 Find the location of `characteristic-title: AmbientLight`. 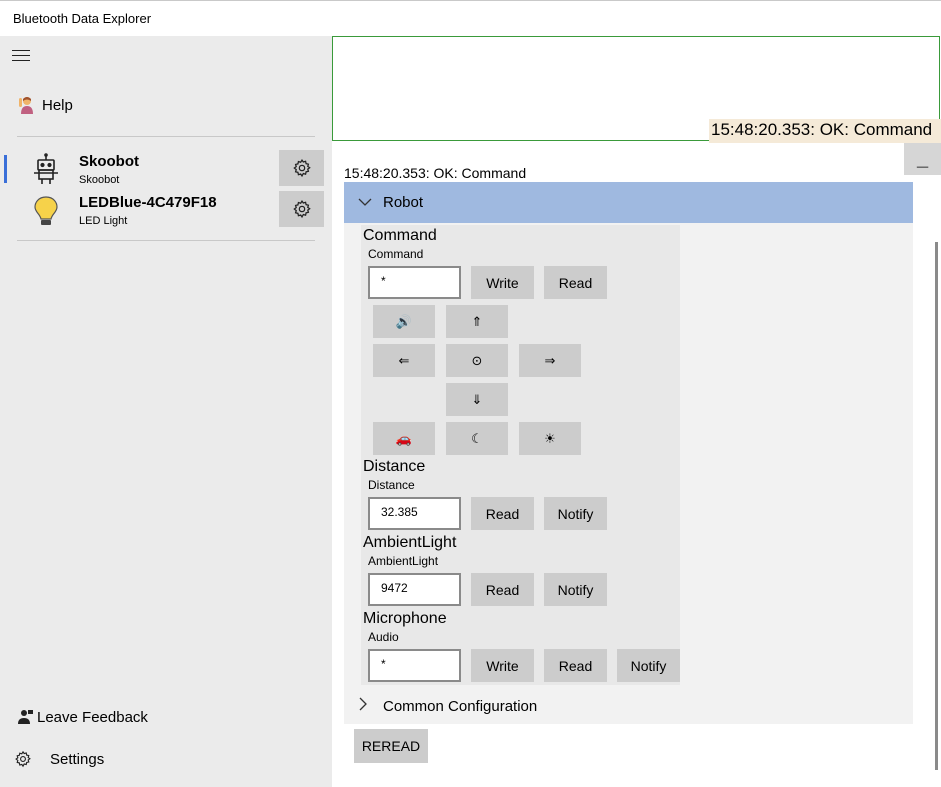

characteristic-title: AmbientLight is located at coordinates (410, 542).